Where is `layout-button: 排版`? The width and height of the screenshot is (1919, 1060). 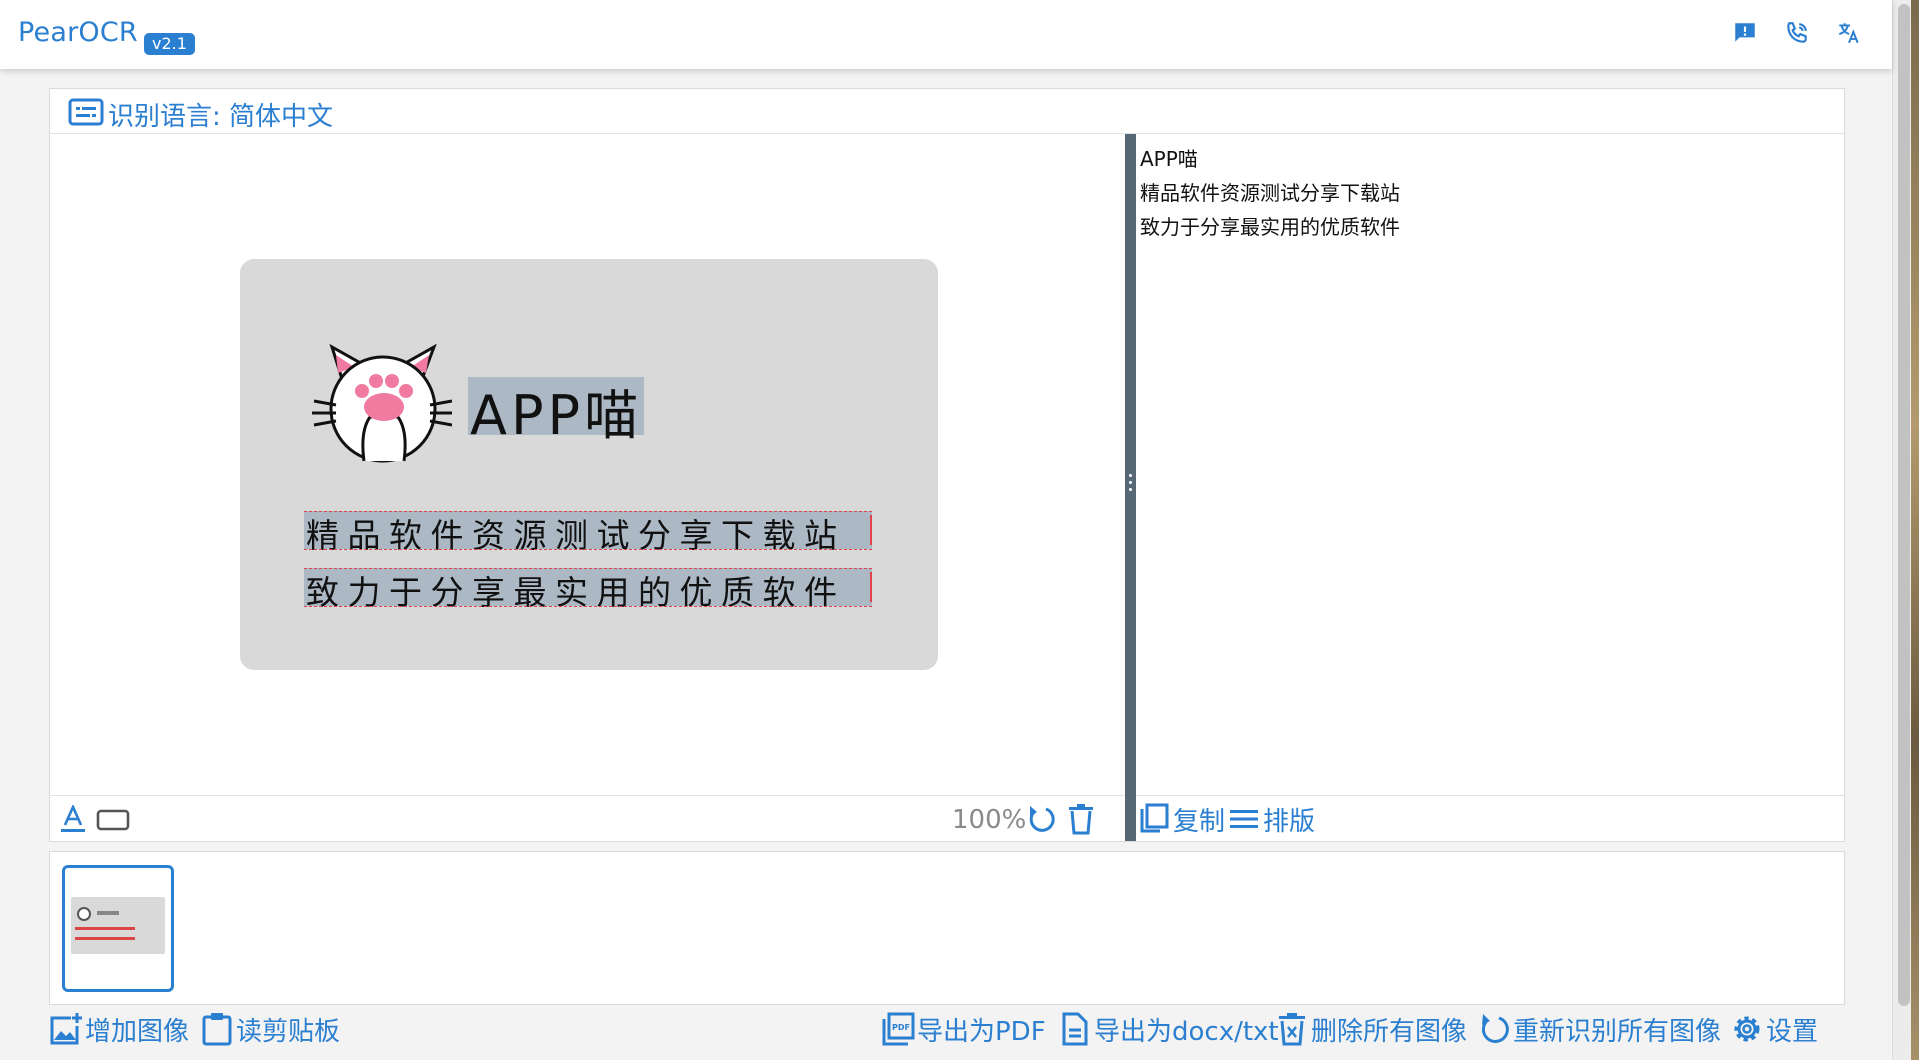
layout-button: 排版 is located at coordinates (1272, 819).